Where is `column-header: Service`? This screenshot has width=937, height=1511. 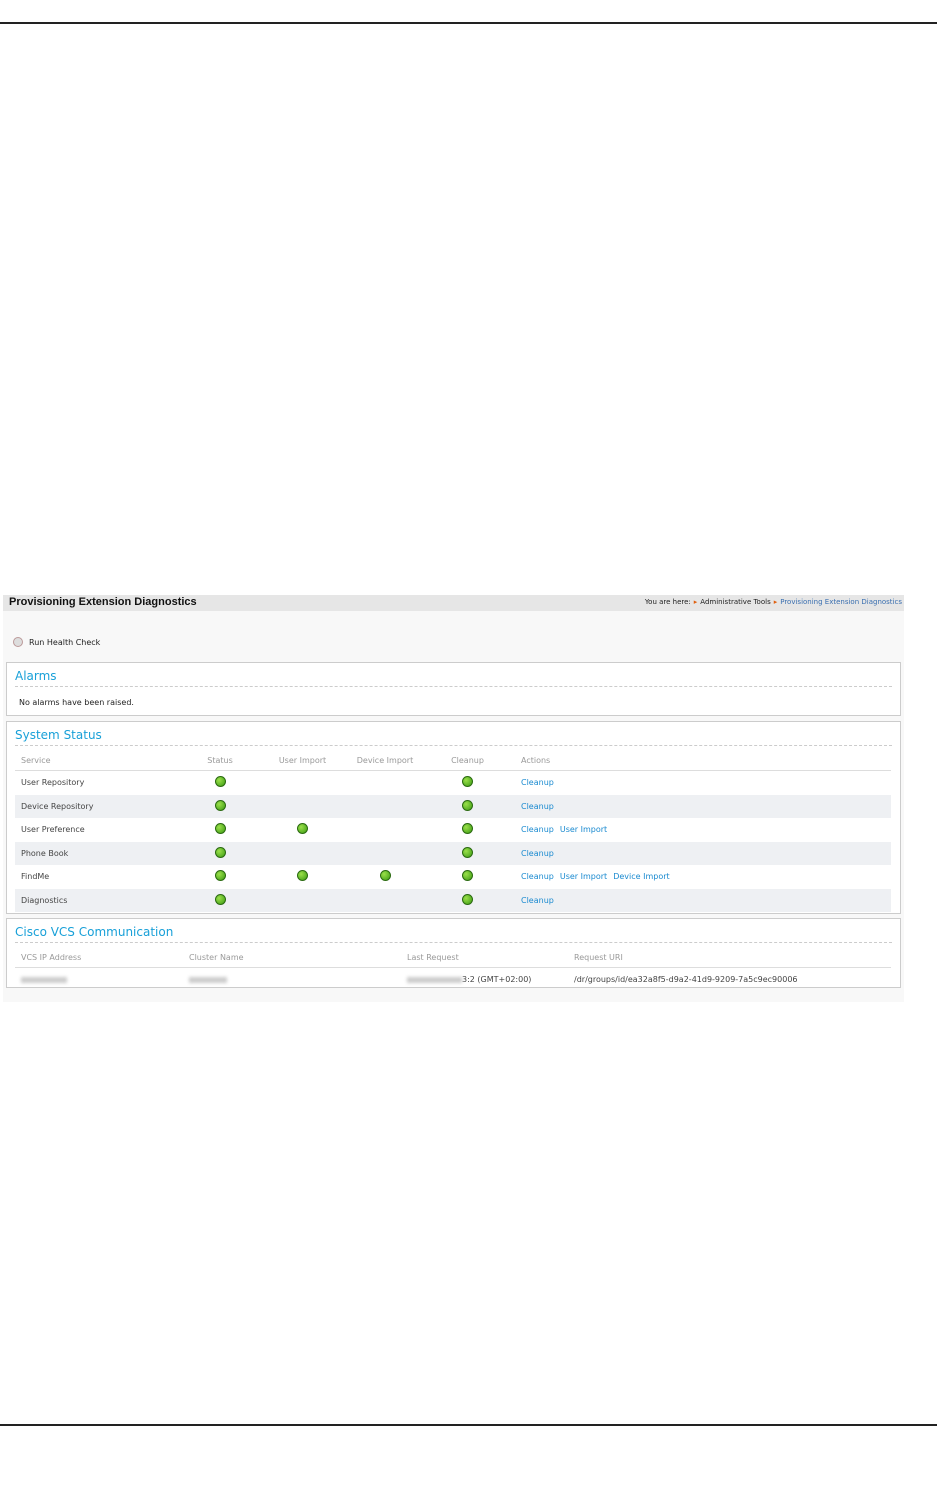
column-header: Service is located at coordinates (100, 760).